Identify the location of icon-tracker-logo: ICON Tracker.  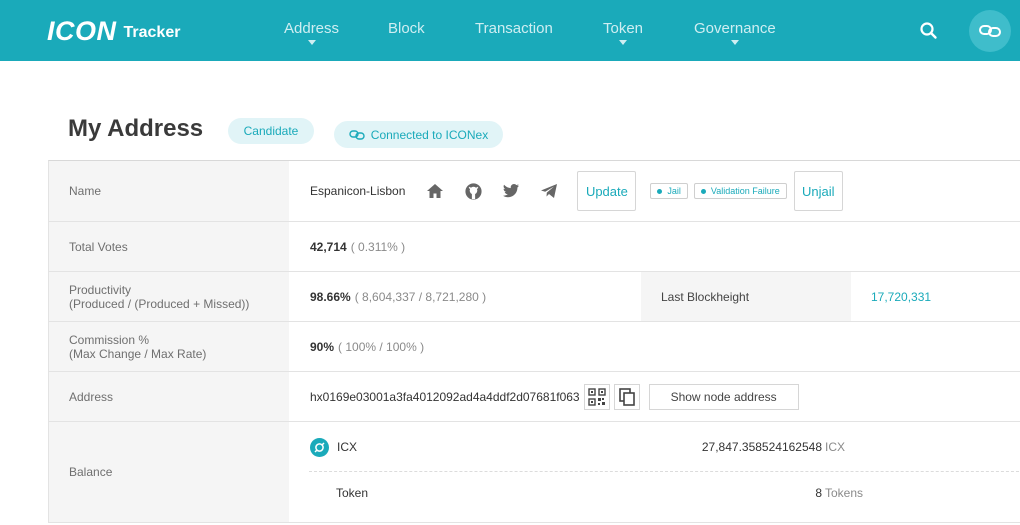
(113, 31).